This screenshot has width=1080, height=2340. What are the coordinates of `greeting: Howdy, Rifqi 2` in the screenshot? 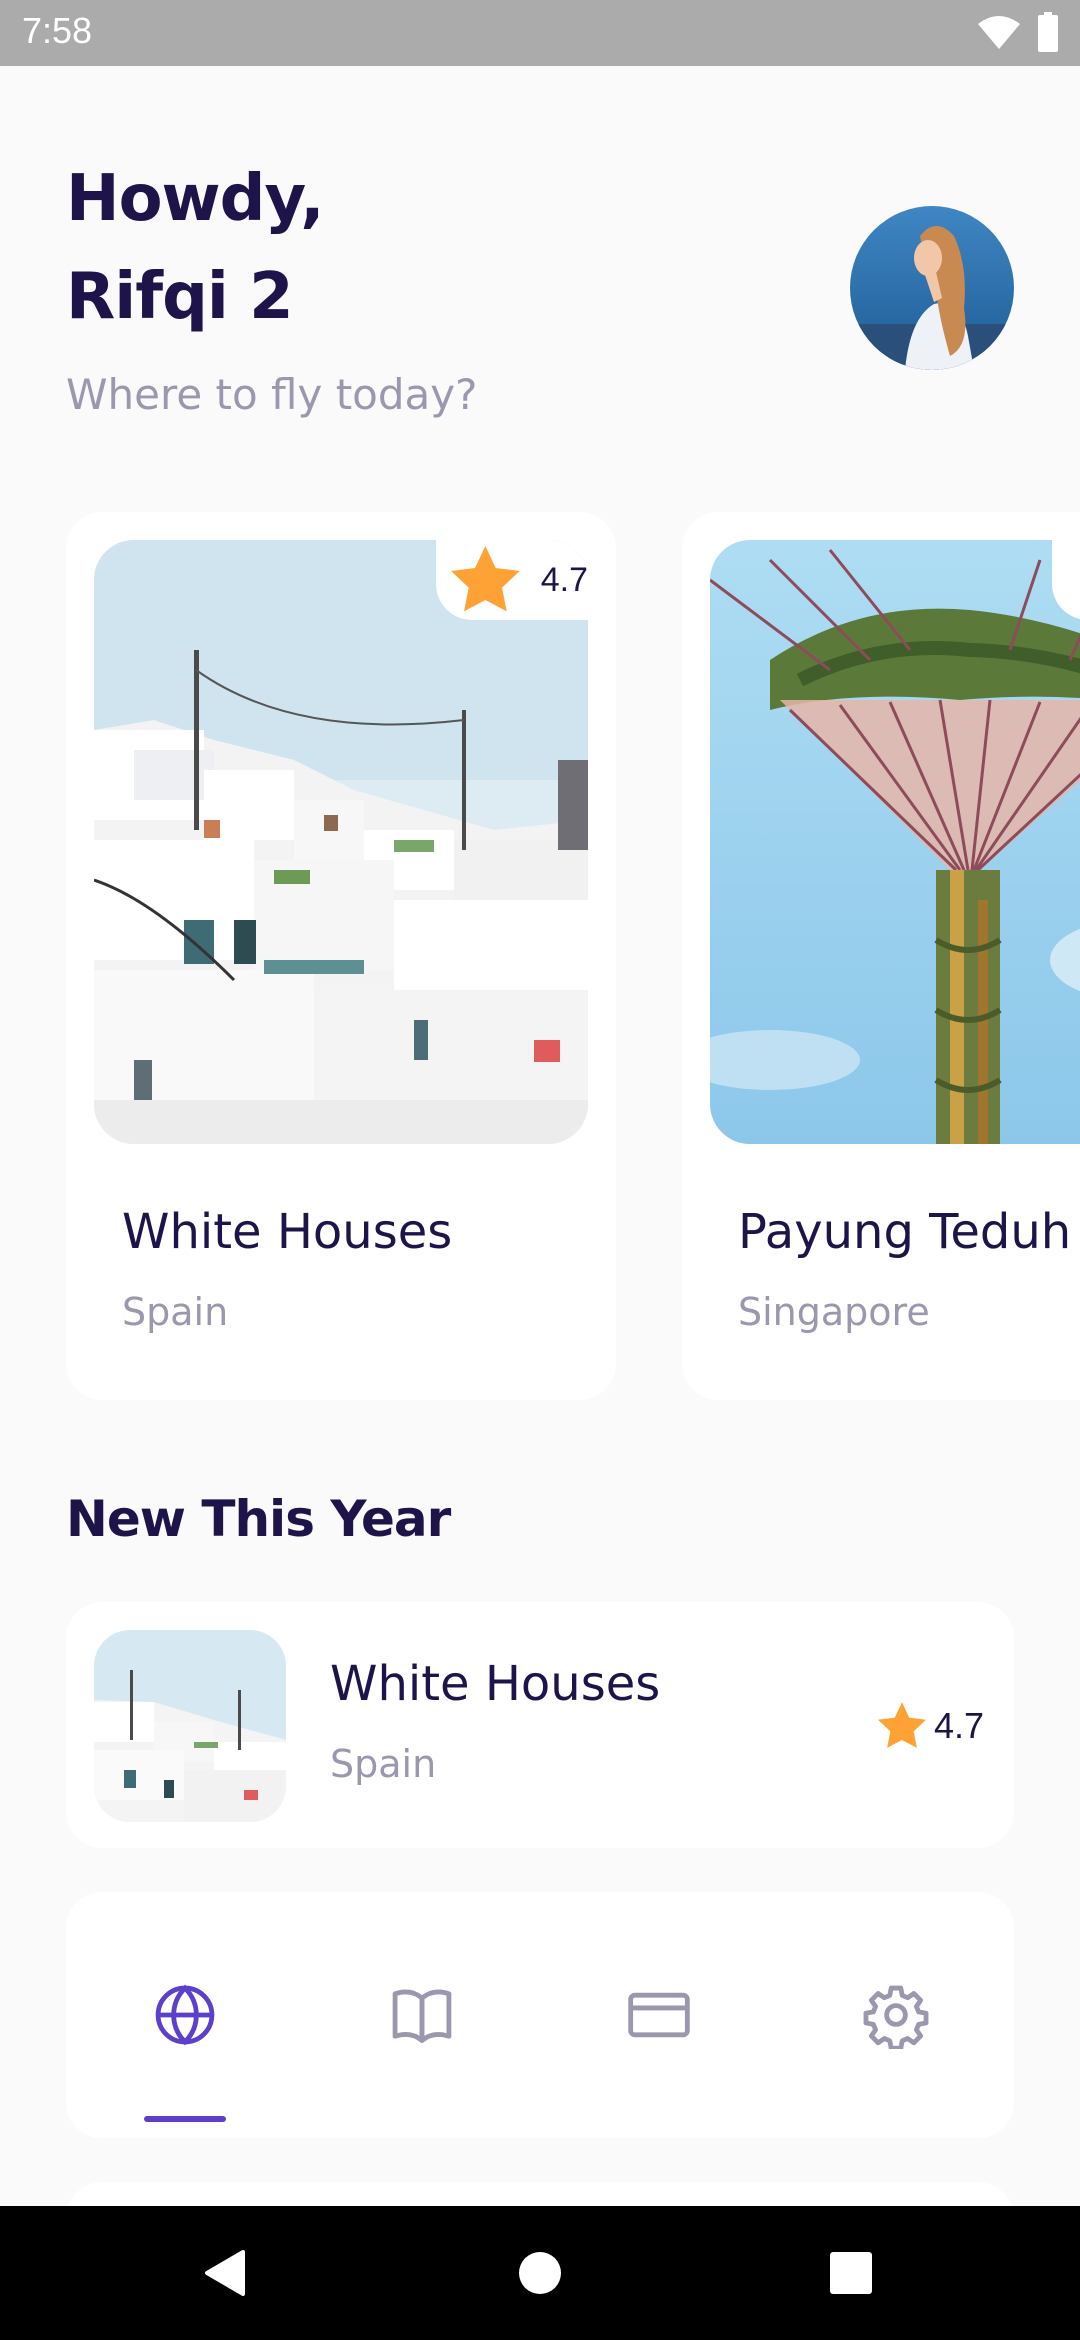 It's located at (195, 248).